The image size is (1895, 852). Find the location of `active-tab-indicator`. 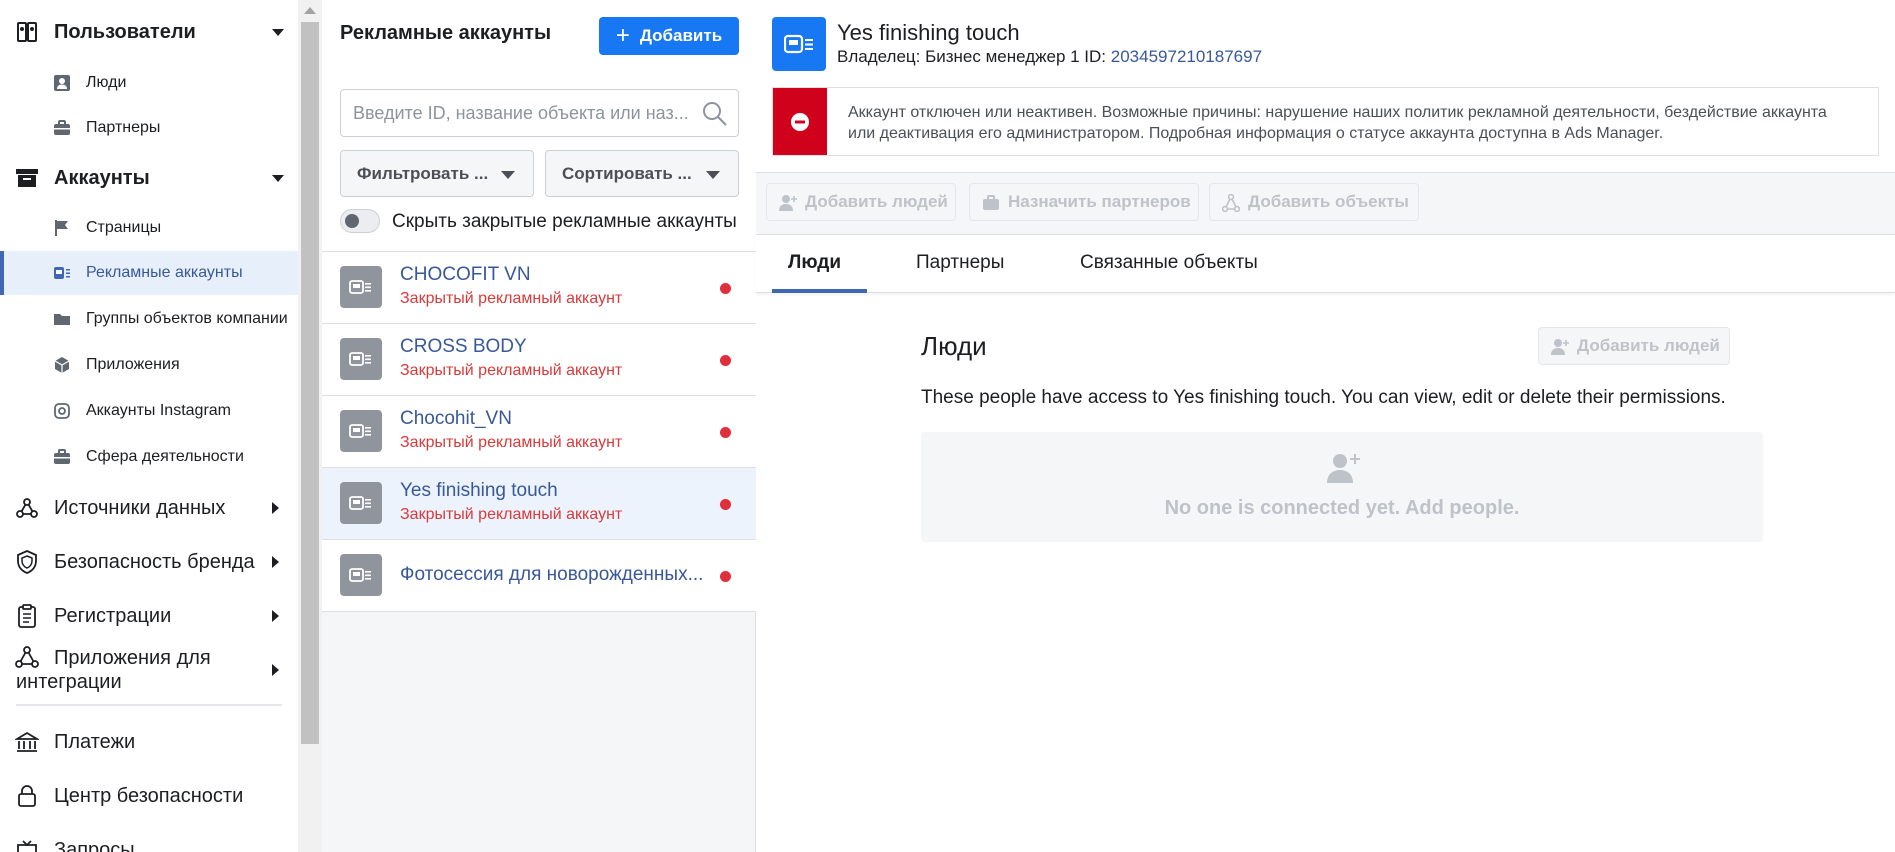

active-tab-indicator is located at coordinates (819, 291).